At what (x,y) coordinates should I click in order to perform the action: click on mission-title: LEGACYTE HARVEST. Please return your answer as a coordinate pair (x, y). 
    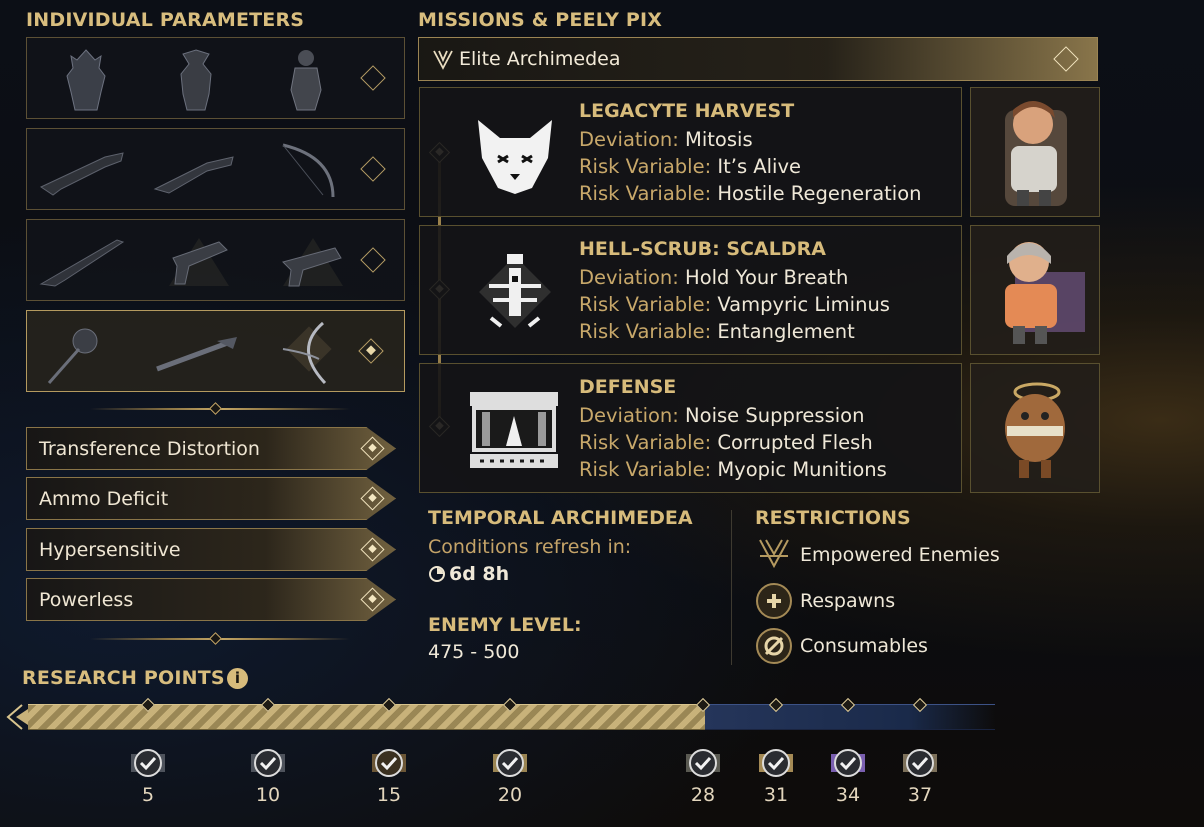
    Looking at the image, I should click on (687, 111).